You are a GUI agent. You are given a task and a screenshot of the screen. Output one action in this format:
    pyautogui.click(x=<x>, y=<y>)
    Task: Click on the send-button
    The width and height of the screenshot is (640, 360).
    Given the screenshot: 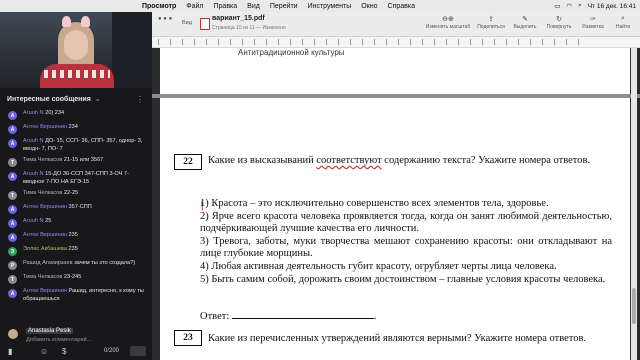 What is the action you would take?
    pyautogui.click(x=138, y=351)
    